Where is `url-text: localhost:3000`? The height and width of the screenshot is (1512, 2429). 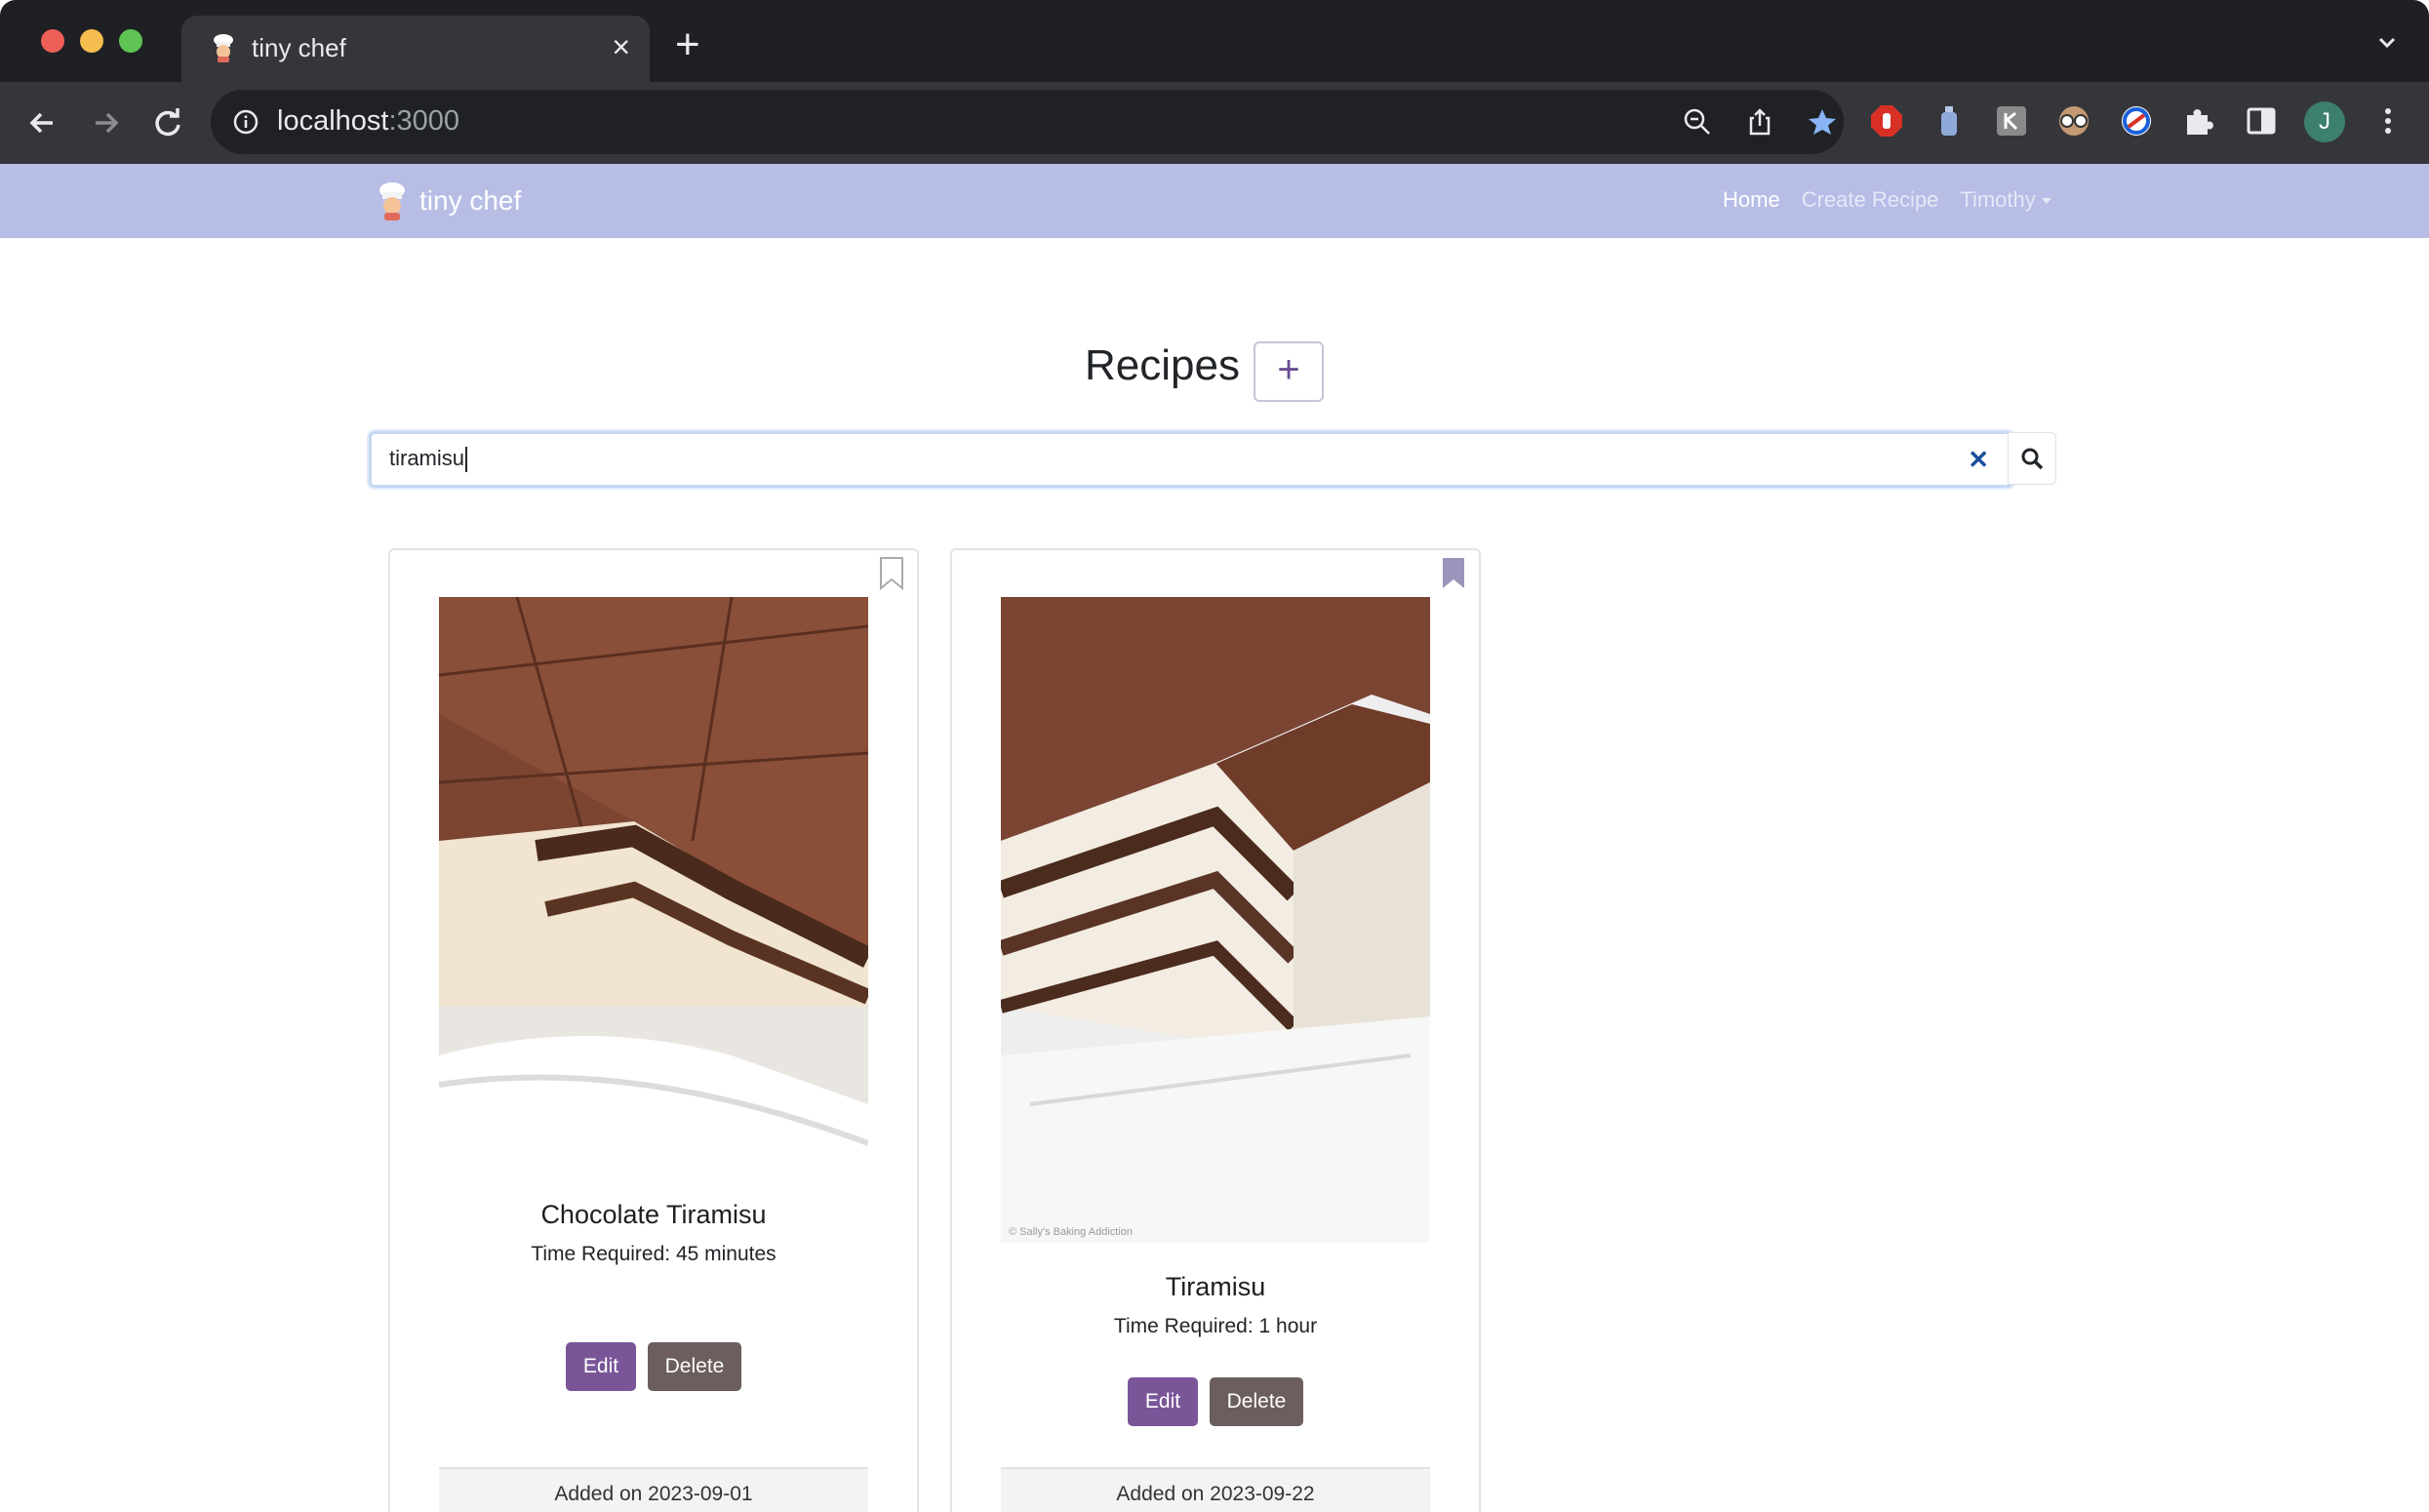 url-text: localhost:3000 is located at coordinates (368, 121).